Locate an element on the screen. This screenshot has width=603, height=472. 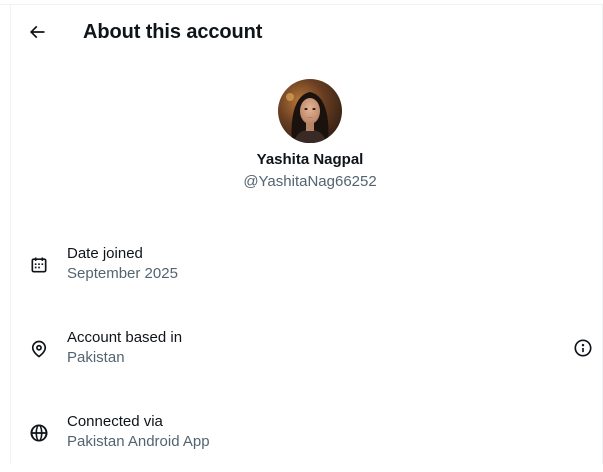
arrow-left-icon is located at coordinates (37, 32).